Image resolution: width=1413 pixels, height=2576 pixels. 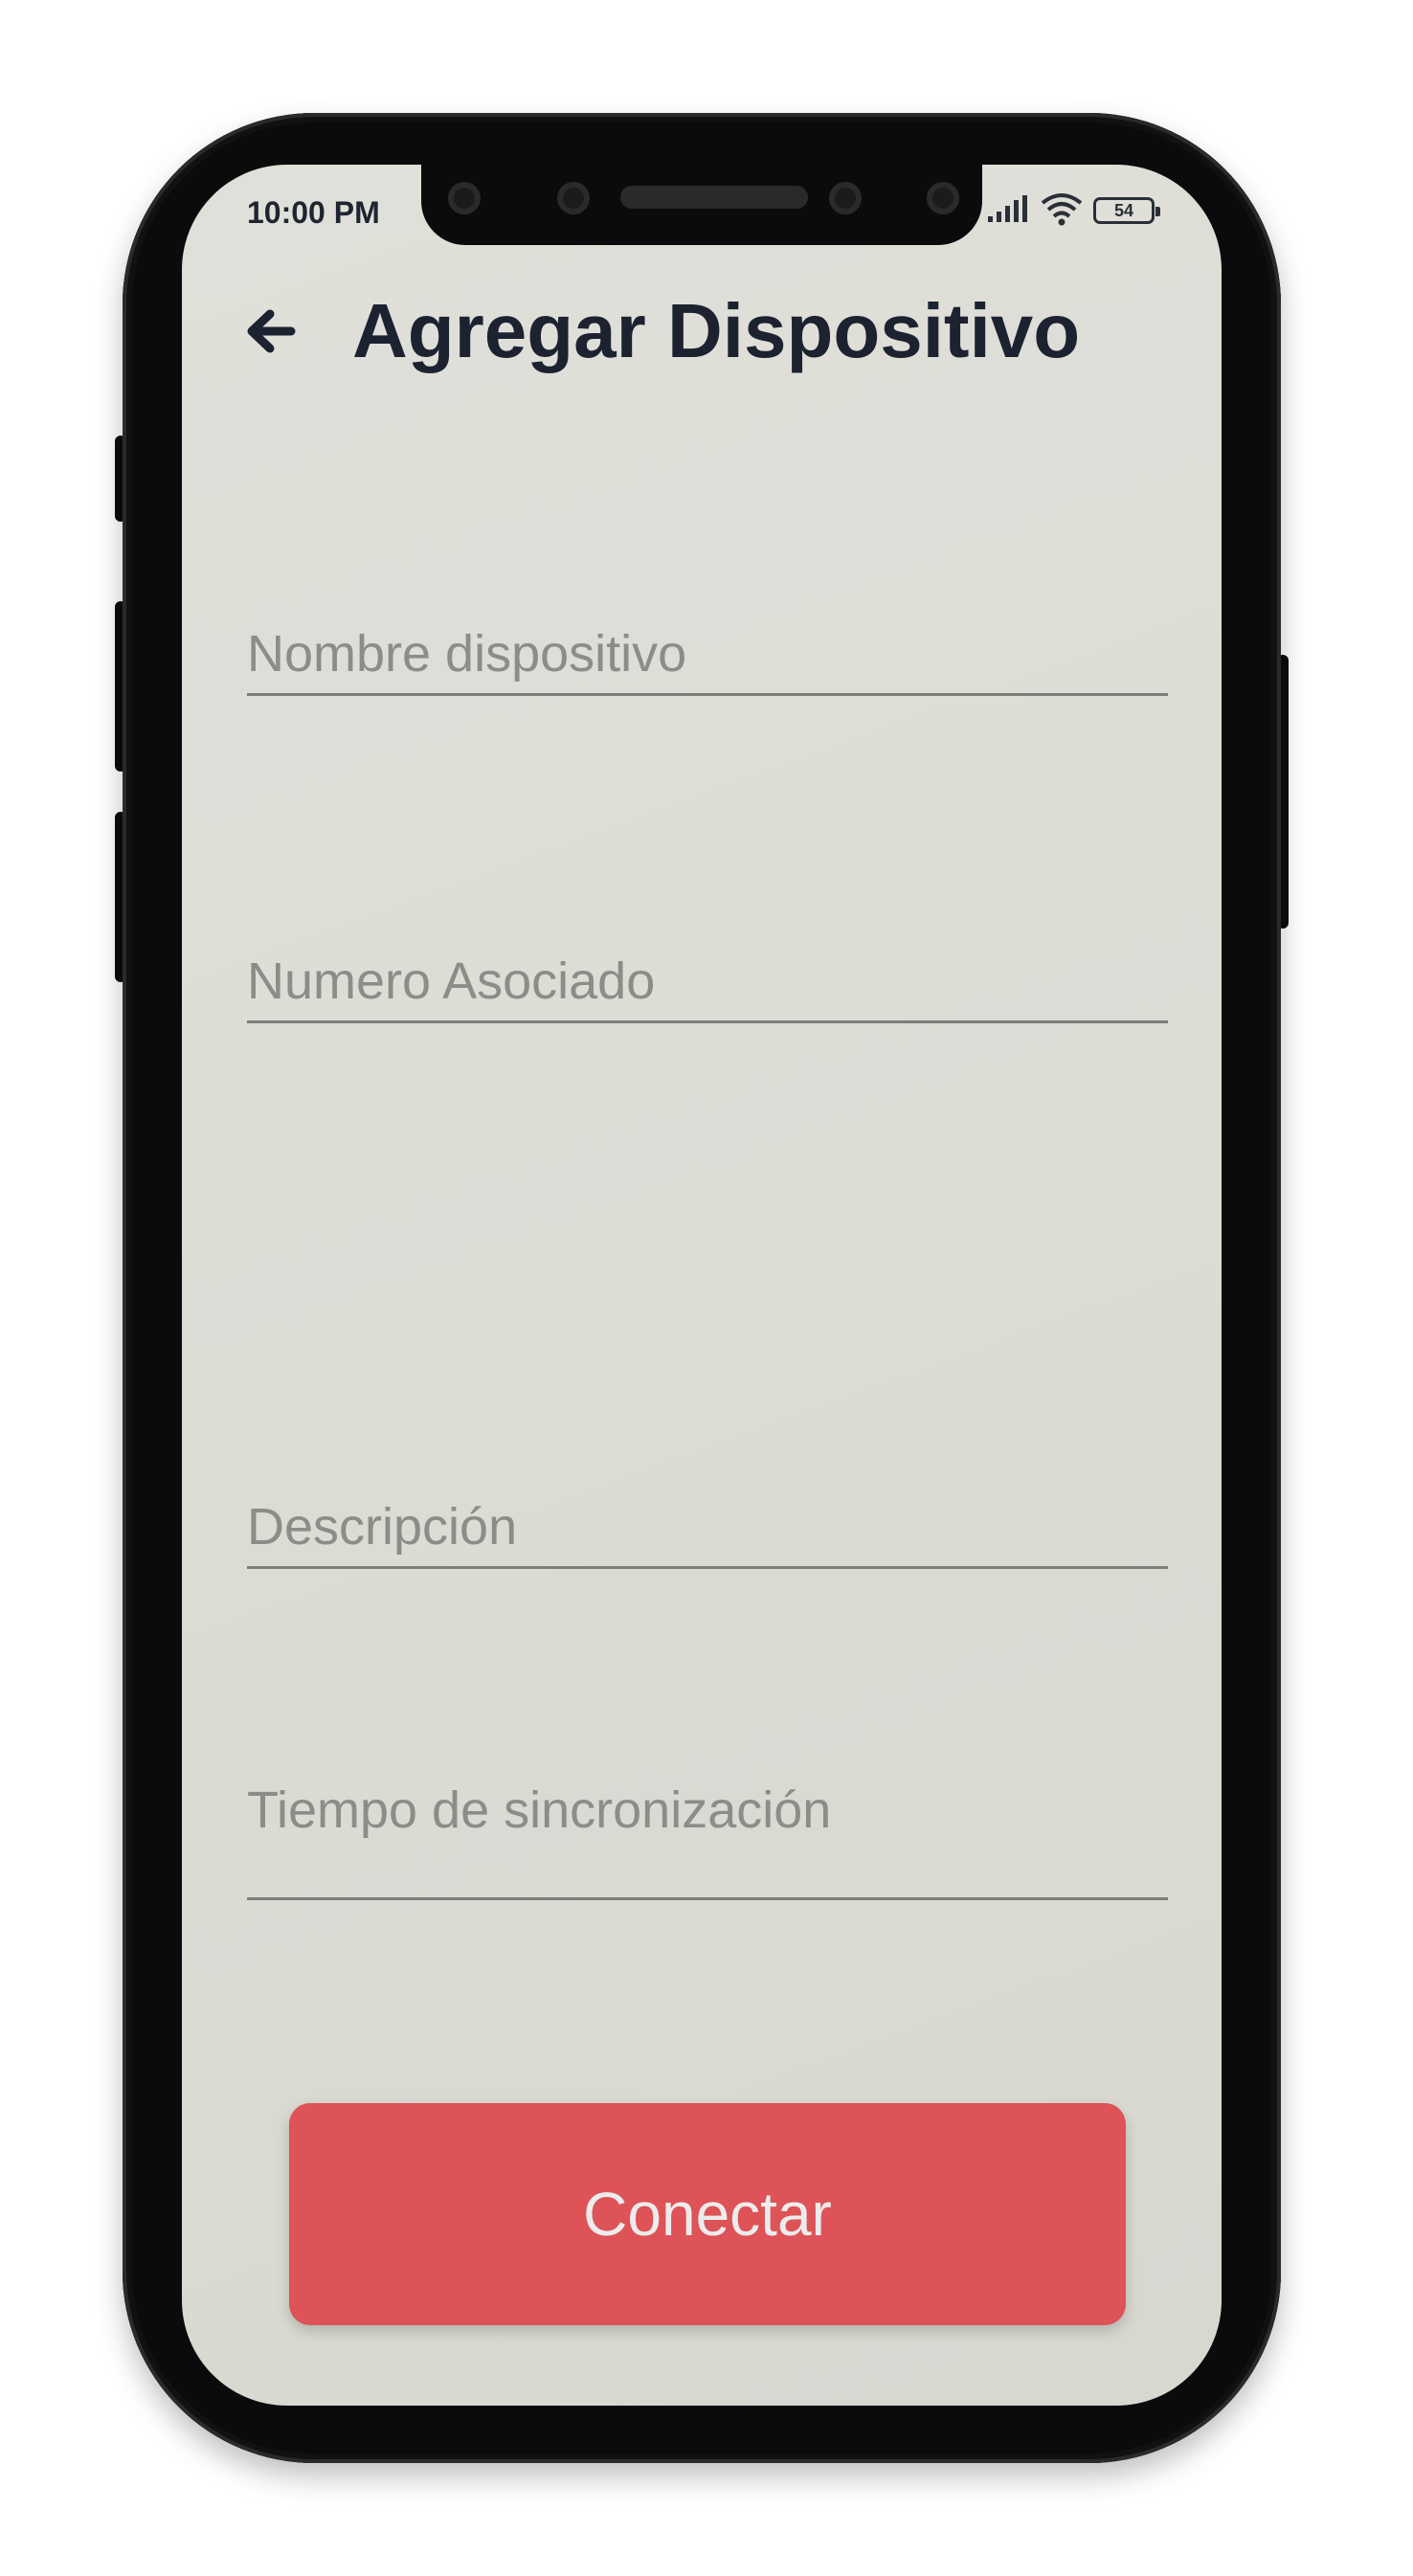 What do you see at coordinates (707, 2214) in the screenshot?
I see `connect-button: Conectar` at bounding box center [707, 2214].